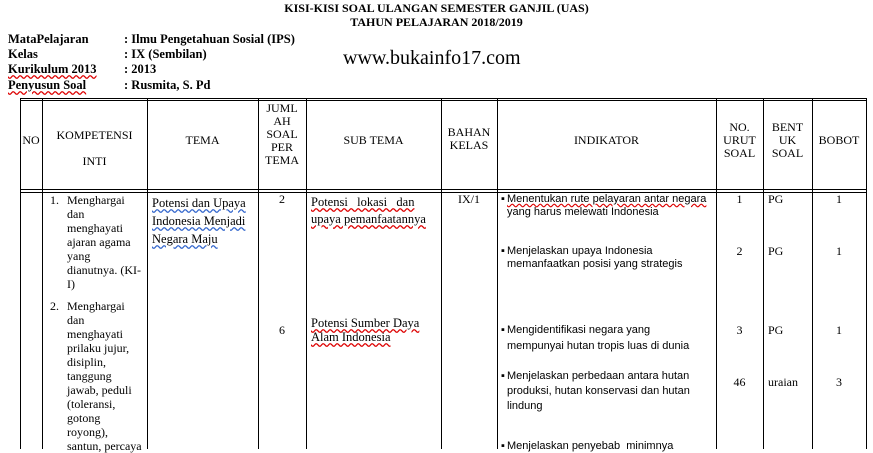  What do you see at coordinates (20, 273) in the screenshot?
I see `col-border-left` at bounding box center [20, 273].